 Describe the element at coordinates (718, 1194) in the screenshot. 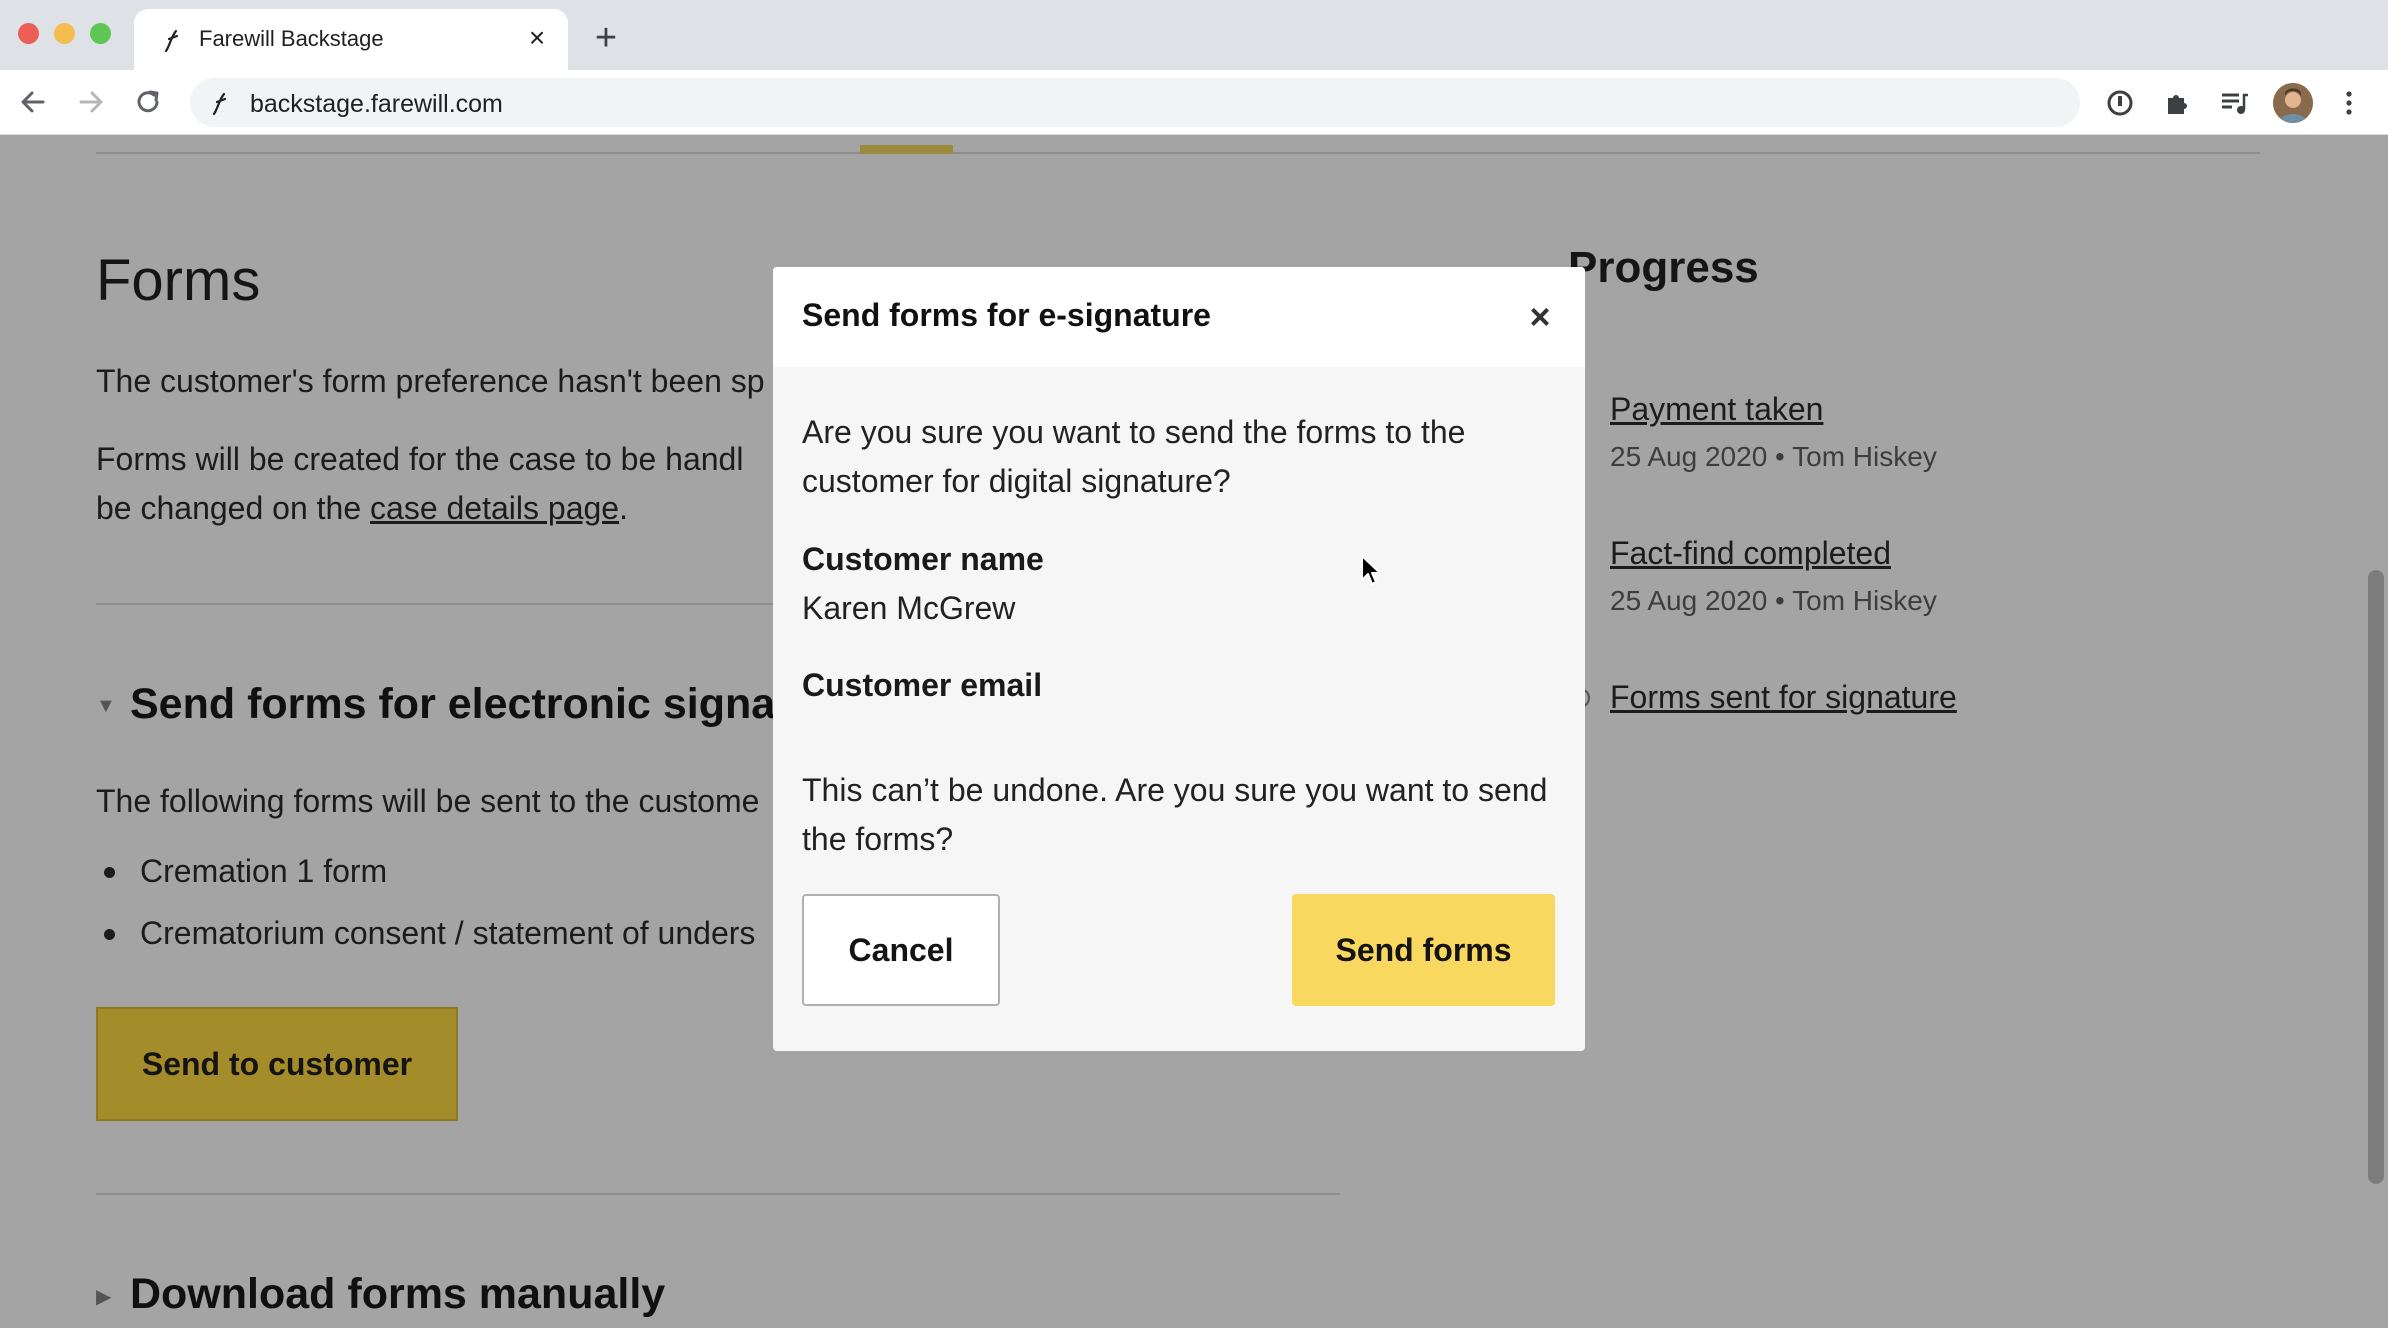

I see `section-divider` at that location.